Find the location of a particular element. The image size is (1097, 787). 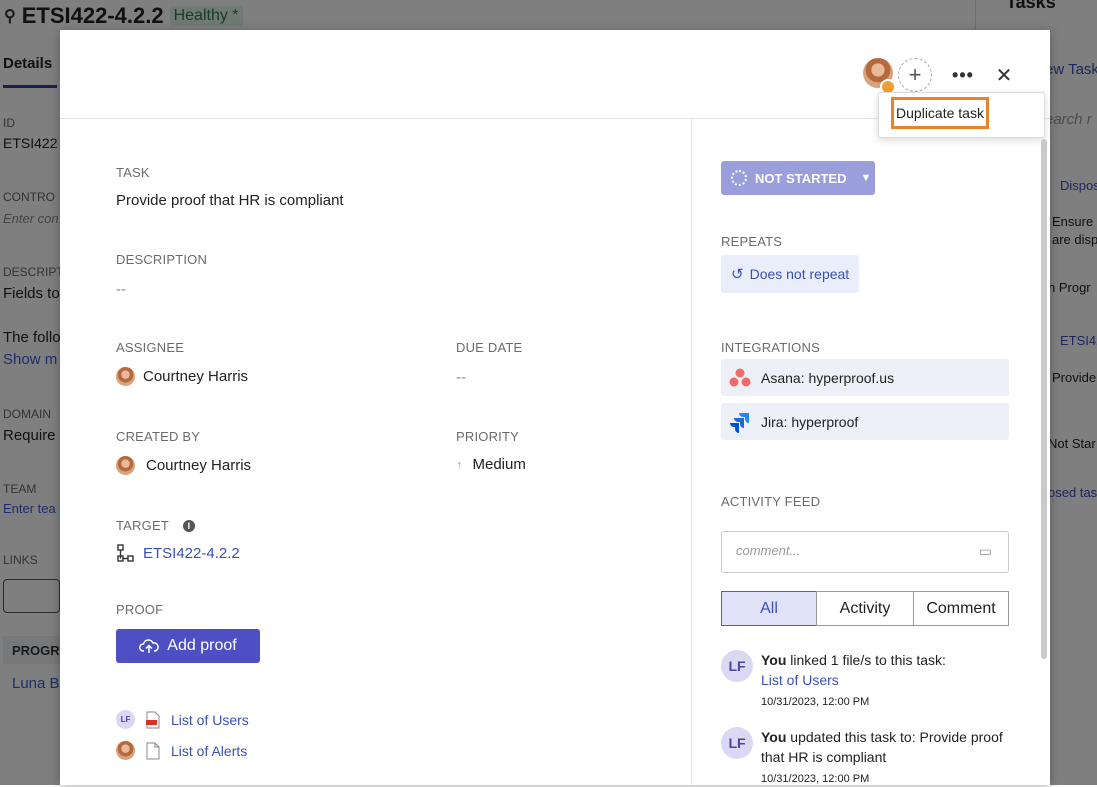

repeats-label: REPEATS is located at coordinates (752, 241).